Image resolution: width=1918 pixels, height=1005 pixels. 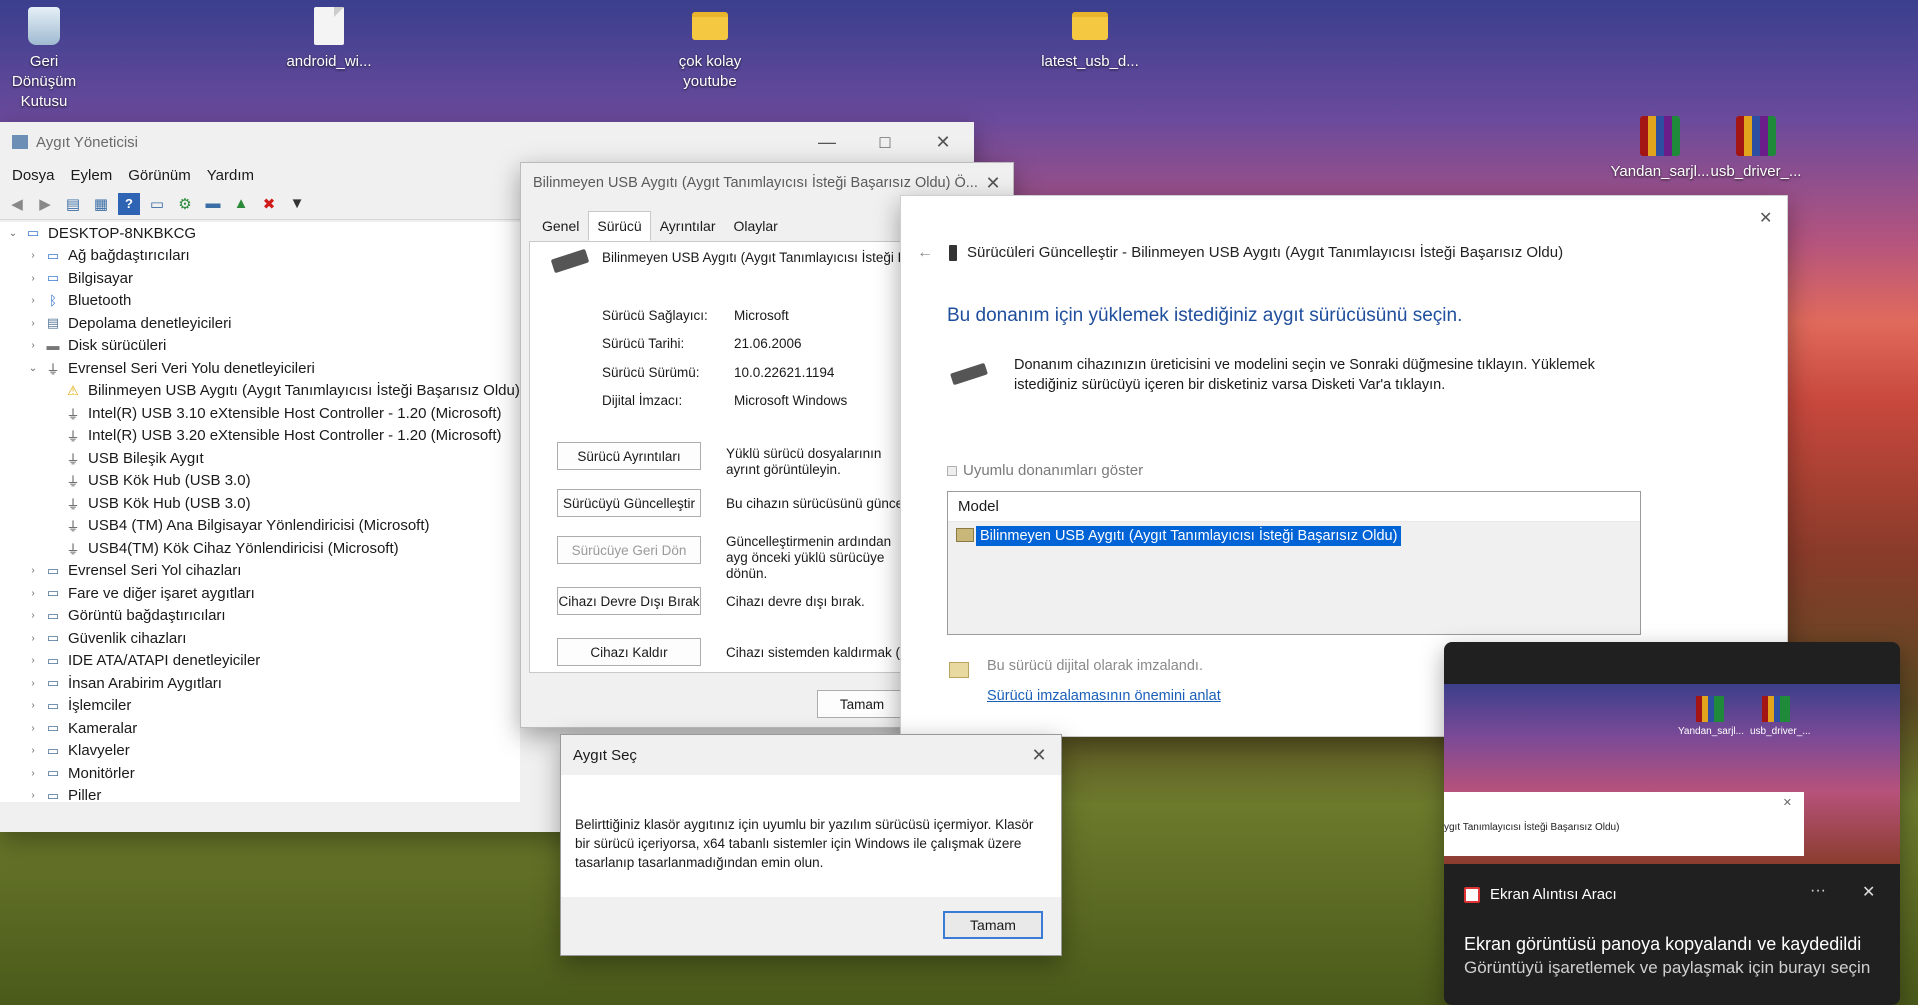 What do you see at coordinates (629, 601) in the screenshot?
I see `disable-device-button: Cihazı Devre Dışı Bırak` at bounding box center [629, 601].